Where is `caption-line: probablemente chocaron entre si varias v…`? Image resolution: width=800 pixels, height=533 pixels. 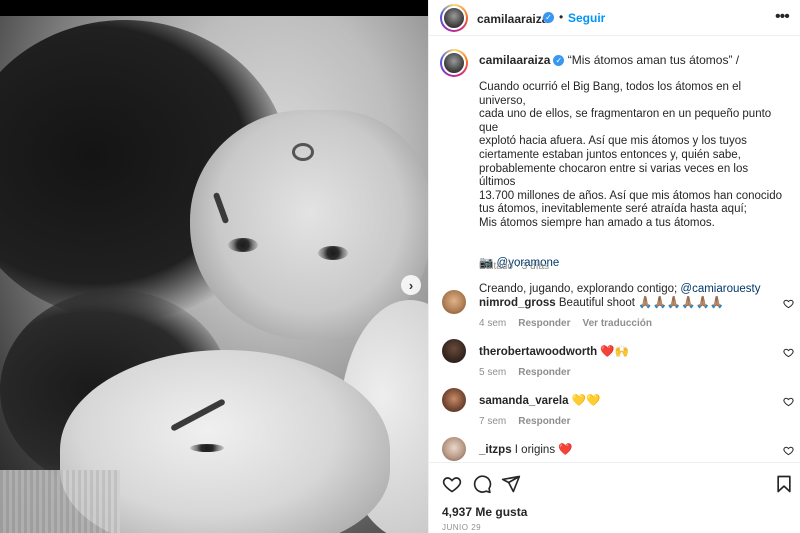
caption-line: probablemente chocaron entre si varias v… is located at coordinates (614, 175).